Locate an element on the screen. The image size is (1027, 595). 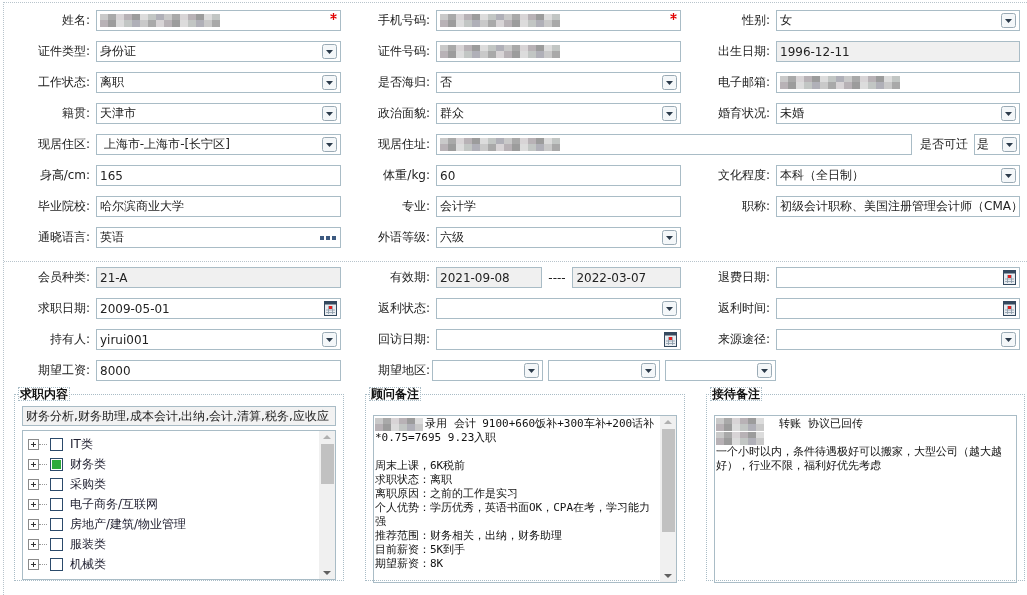
text-field: 21-A is located at coordinates (218, 277).